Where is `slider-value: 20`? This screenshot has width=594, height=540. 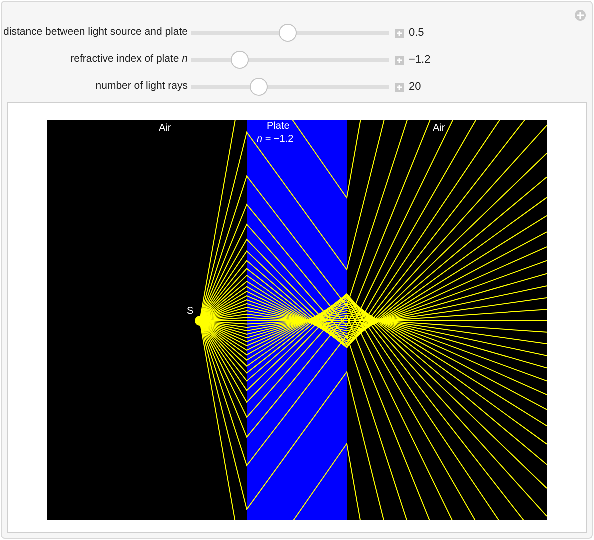
slider-value: 20 is located at coordinates (415, 87).